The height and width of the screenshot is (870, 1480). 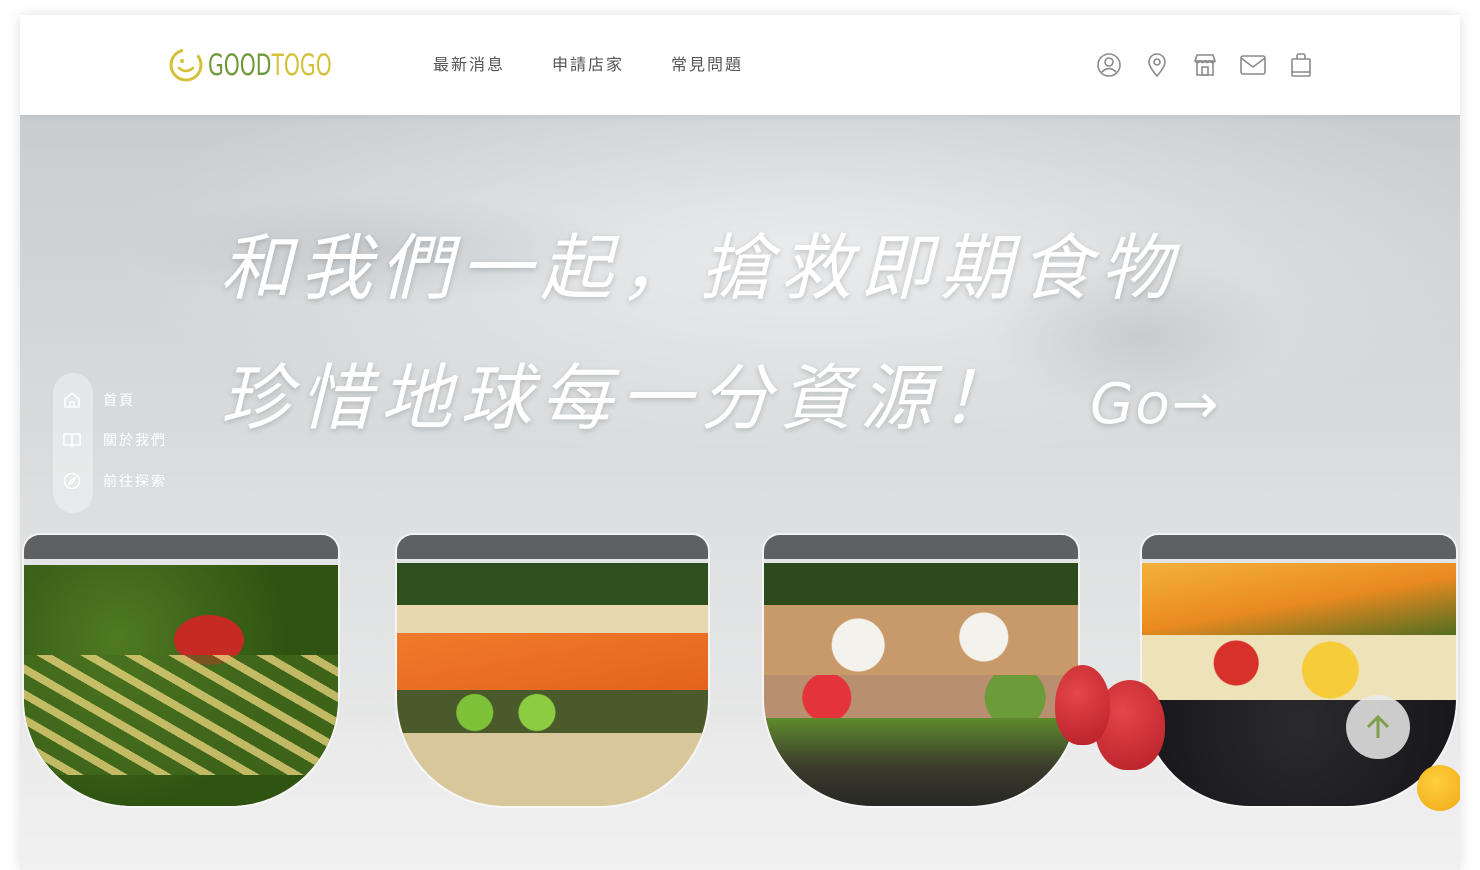 What do you see at coordinates (119, 401) in the screenshot?
I see `side-nav-label: 首頁` at bounding box center [119, 401].